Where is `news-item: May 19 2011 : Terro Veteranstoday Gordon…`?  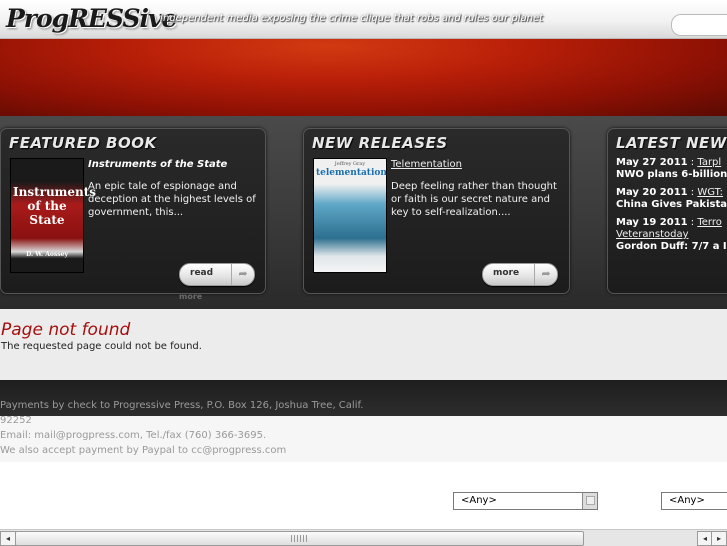
news-item: May 19 2011 : Terro Veteranstoday Gordon… is located at coordinates (671, 235).